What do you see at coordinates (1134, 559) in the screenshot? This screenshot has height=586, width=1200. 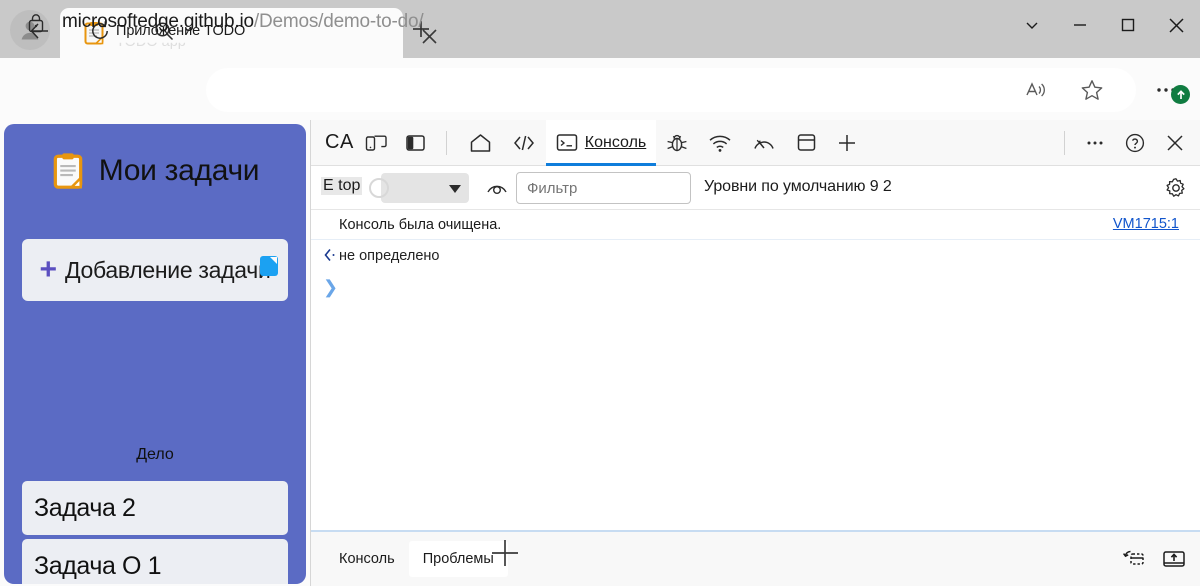 I see `restore-drawer-icon` at bounding box center [1134, 559].